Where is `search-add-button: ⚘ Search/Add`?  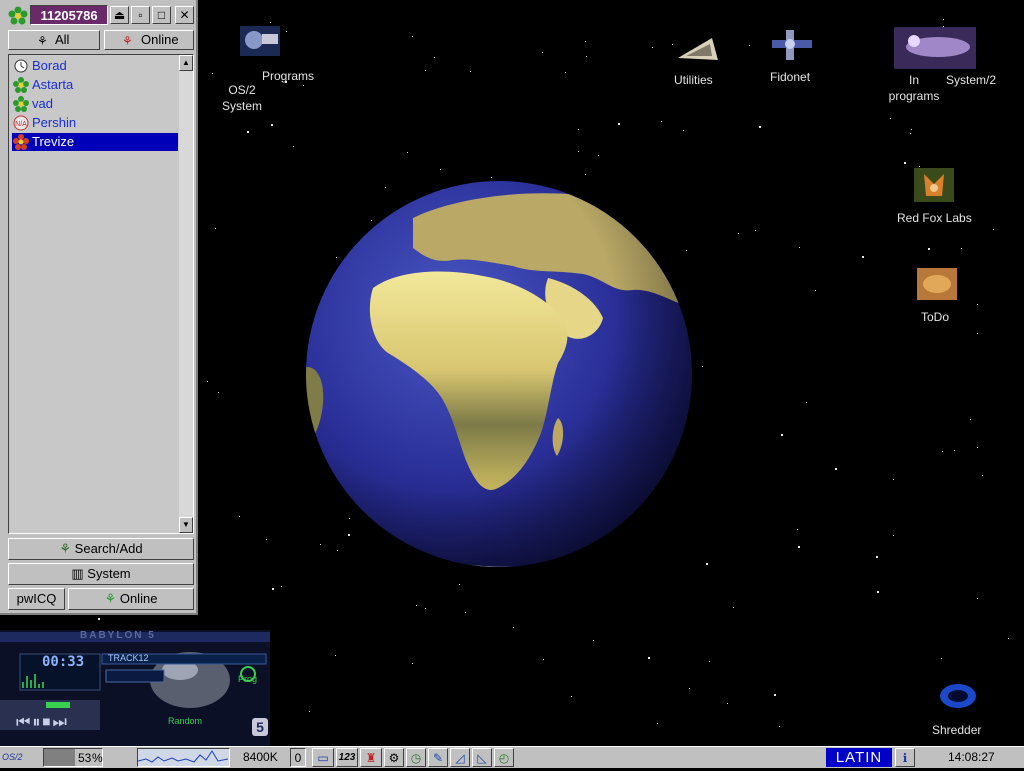 search-add-button: ⚘ Search/Add is located at coordinates (101, 549).